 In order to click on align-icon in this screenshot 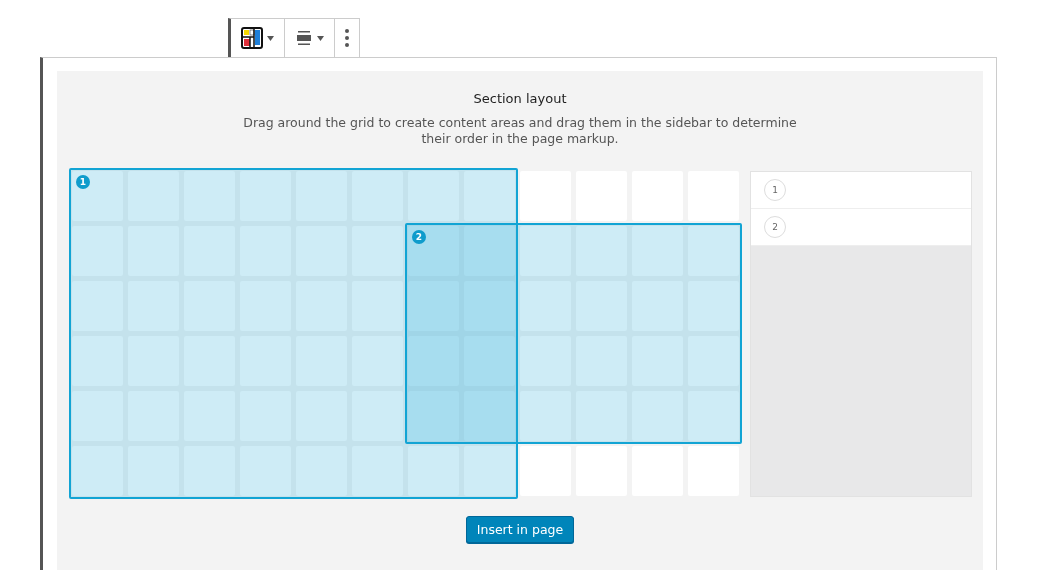, I will do `click(304, 38)`.